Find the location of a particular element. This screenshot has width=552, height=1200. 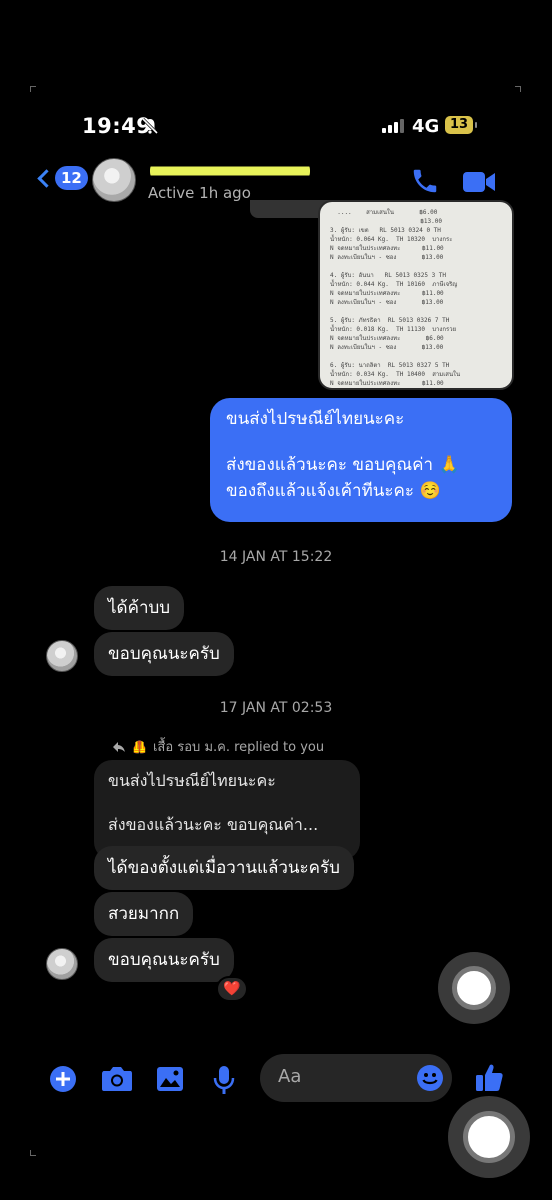

quoted-line: ขนส่งไปรษณีย์ไทยนะคะ is located at coordinates (192, 780).